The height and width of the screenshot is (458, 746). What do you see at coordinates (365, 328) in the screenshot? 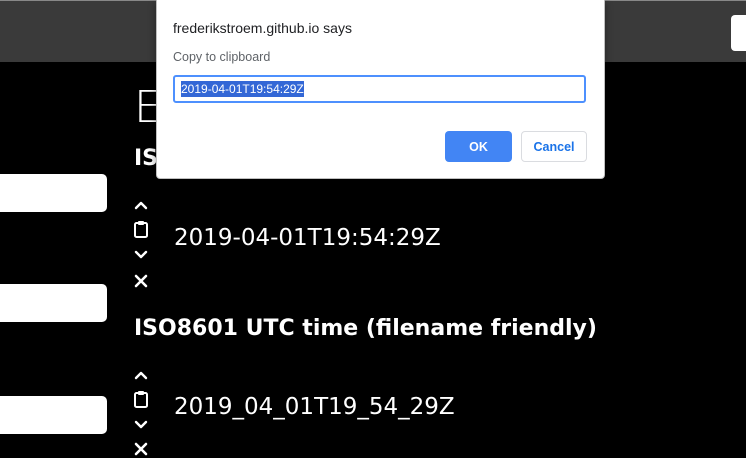
I see `section-title-filename-friendly: ISO8601 UTC time (filename friendly)` at bounding box center [365, 328].